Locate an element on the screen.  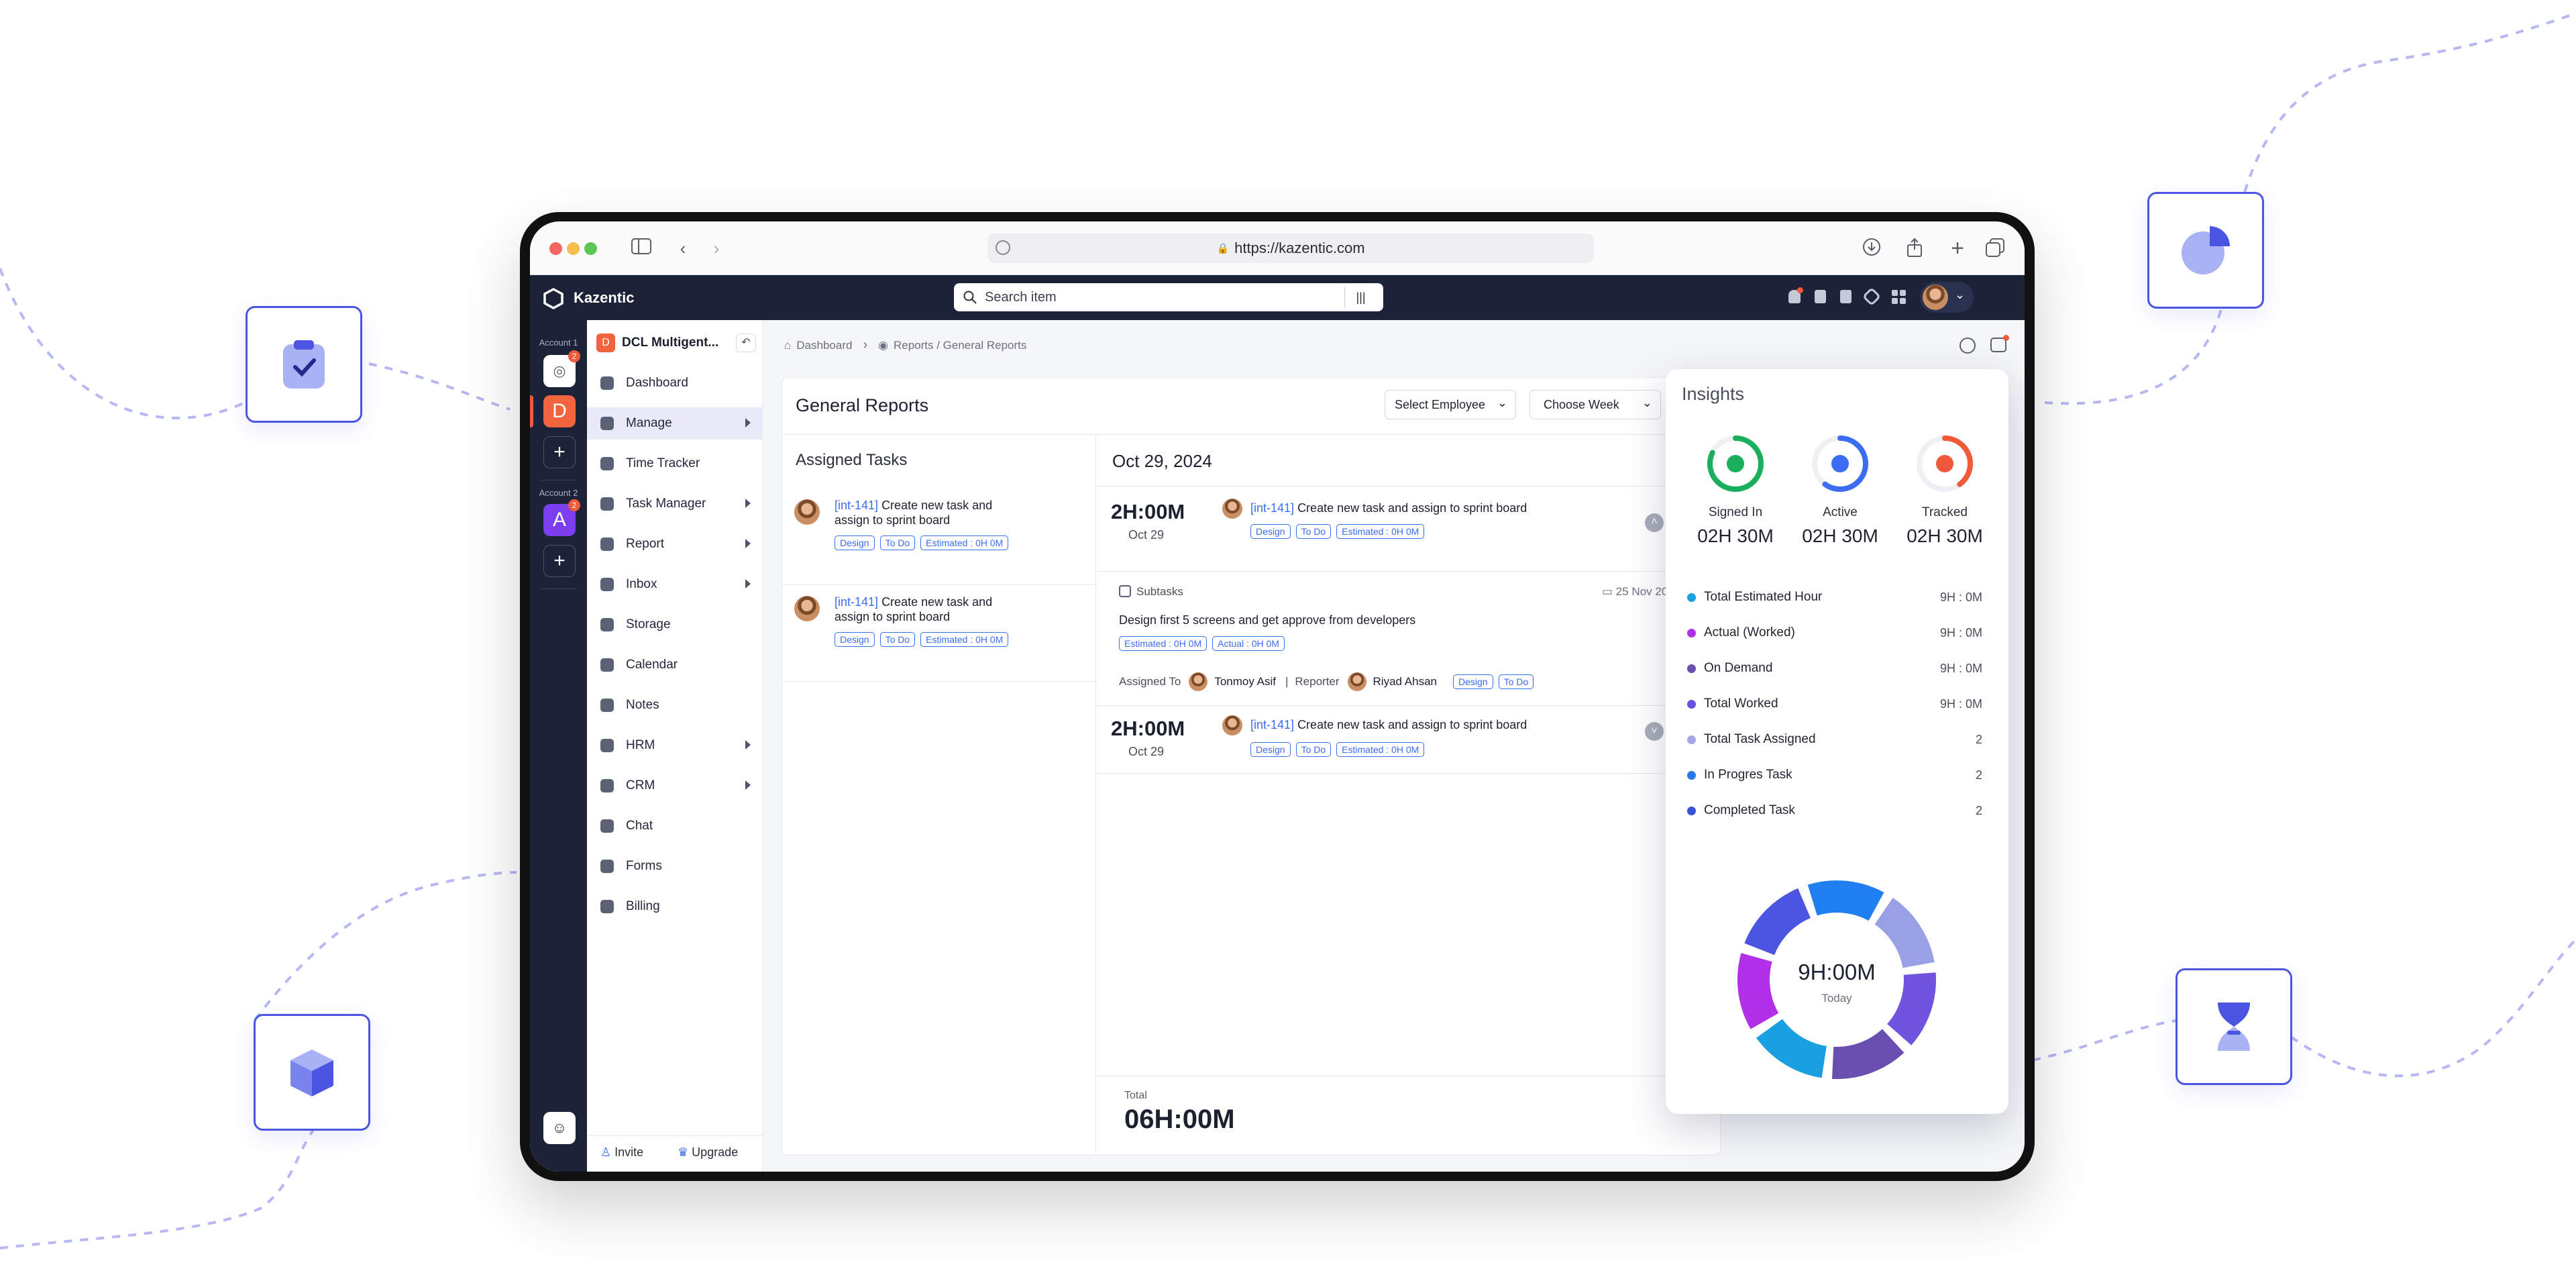
sidebar-item-chat: Chat is located at coordinates (675, 826).